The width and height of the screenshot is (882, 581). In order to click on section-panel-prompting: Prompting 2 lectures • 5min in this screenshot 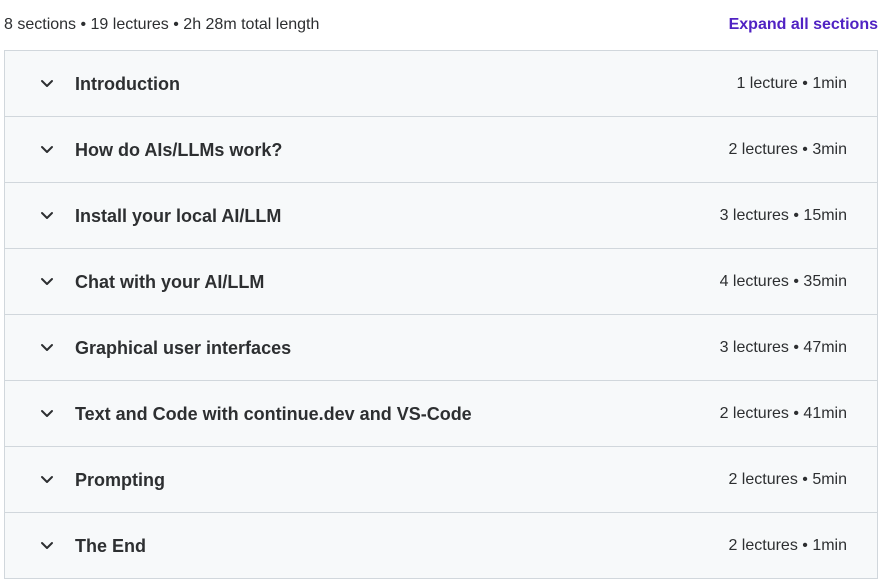, I will do `click(441, 480)`.